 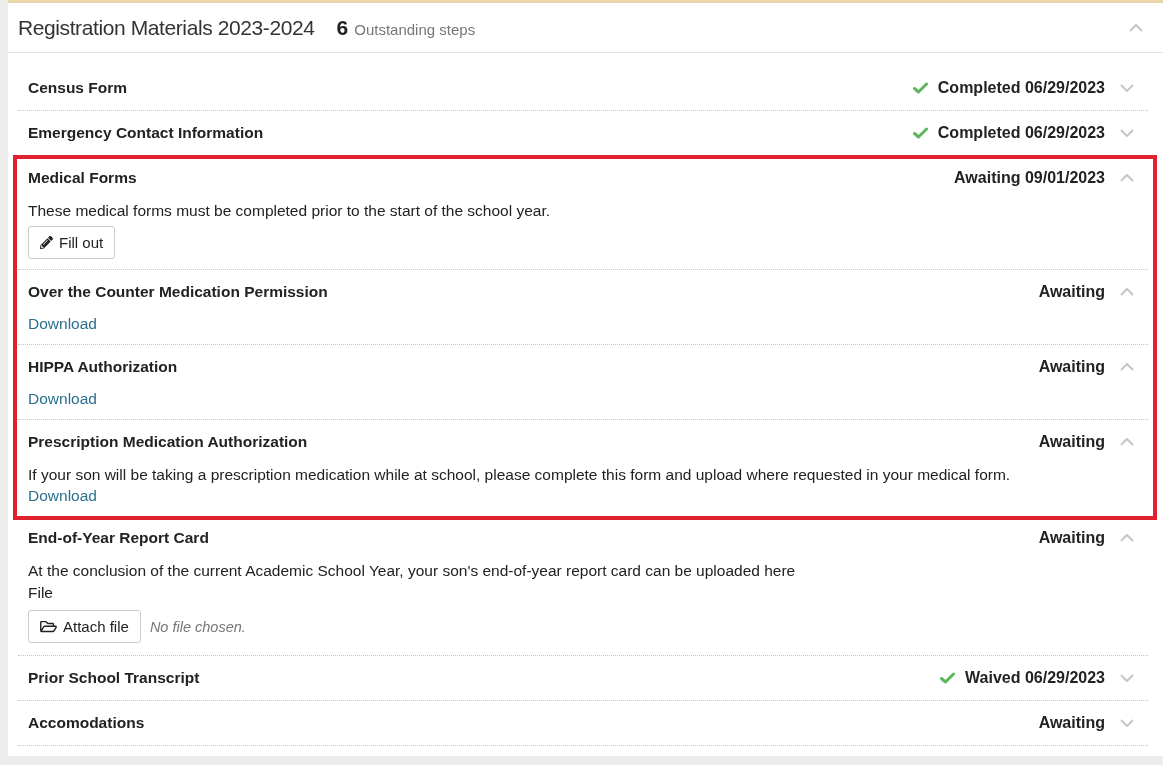 What do you see at coordinates (72, 242) in the screenshot?
I see `fill-out-button: Fill out` at bounding box center [72, 242].